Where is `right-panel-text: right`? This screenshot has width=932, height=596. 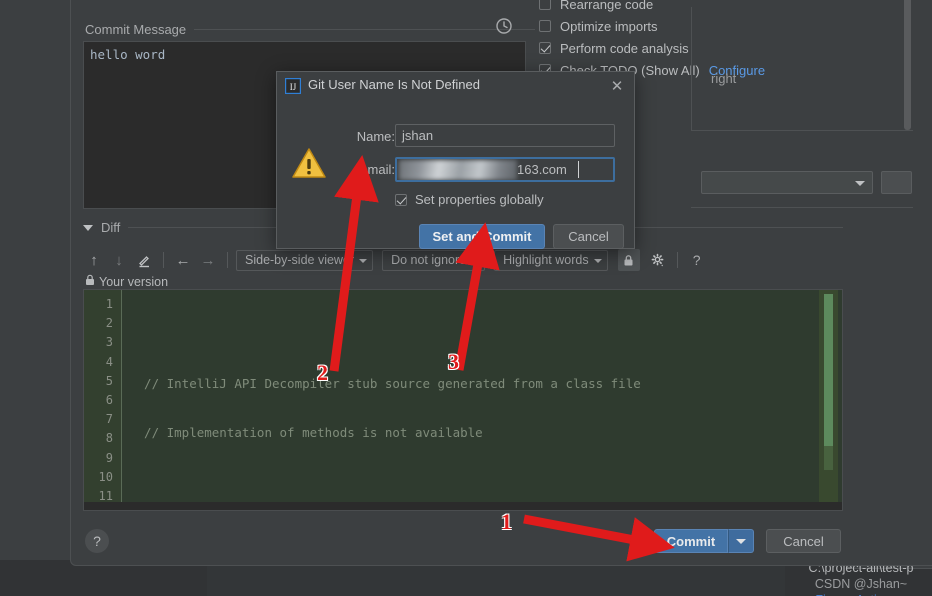
right-panel-text: right is located at coordinates (724, 78).